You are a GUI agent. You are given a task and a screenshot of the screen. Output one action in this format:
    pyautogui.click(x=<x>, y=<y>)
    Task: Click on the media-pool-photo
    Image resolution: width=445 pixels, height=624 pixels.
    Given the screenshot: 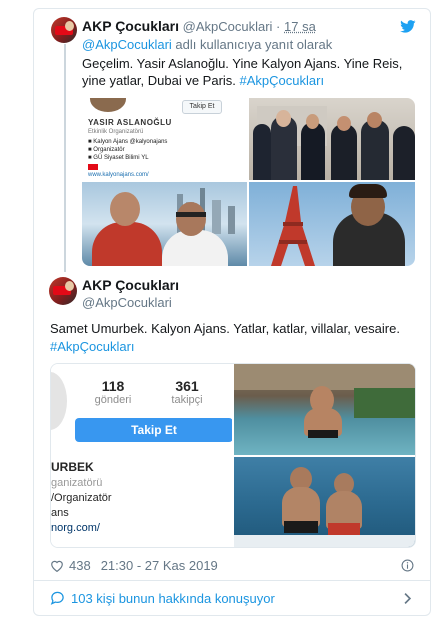 What is the action you would take?
    pyautogui.click(x=324, y=409)
    